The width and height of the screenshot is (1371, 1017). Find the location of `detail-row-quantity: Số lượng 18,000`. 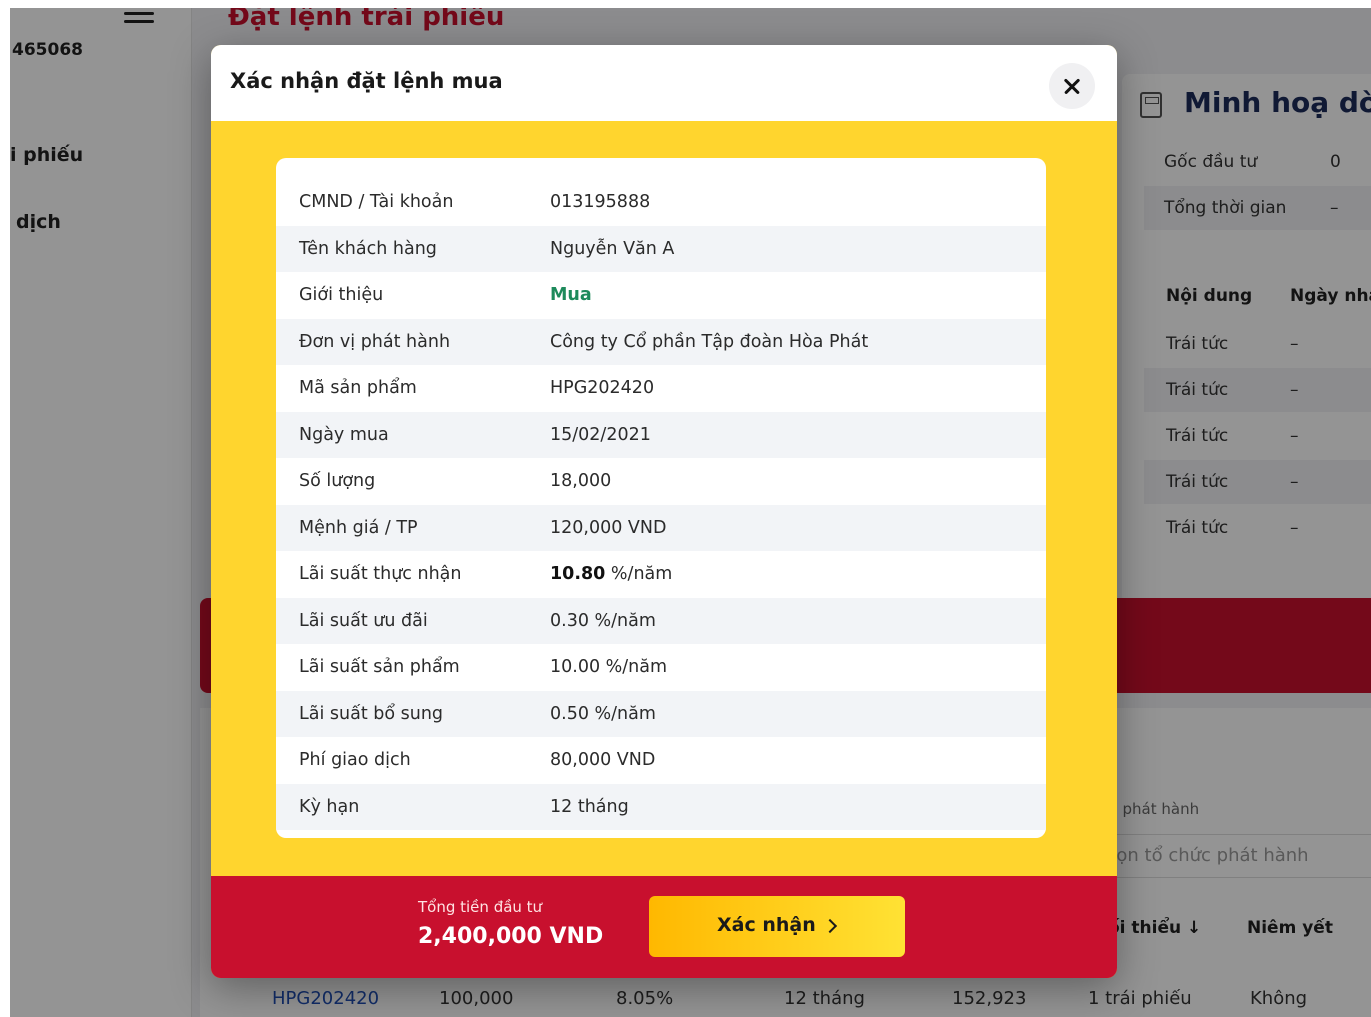

detail-row-quantity: Số lượng 18,000 is located at coordinates (661, 481).